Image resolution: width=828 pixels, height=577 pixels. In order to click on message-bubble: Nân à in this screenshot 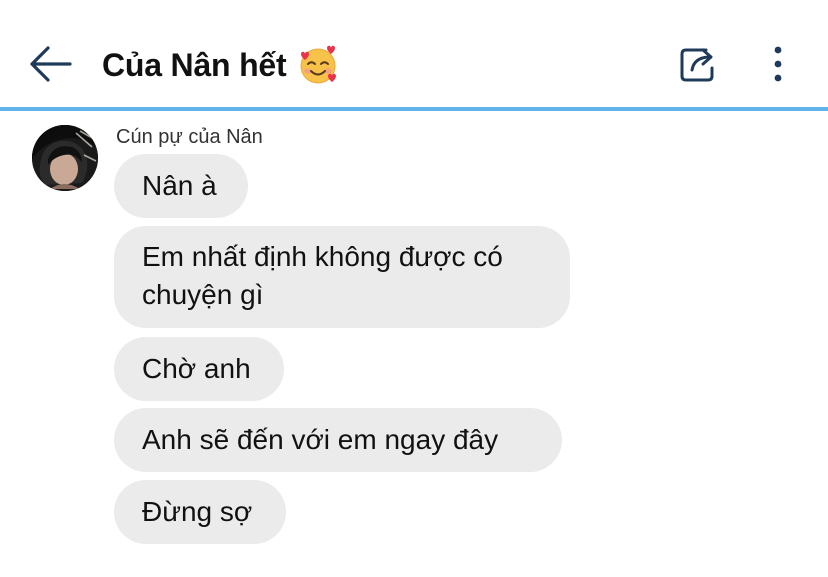, I will do `click(181, 186)`.